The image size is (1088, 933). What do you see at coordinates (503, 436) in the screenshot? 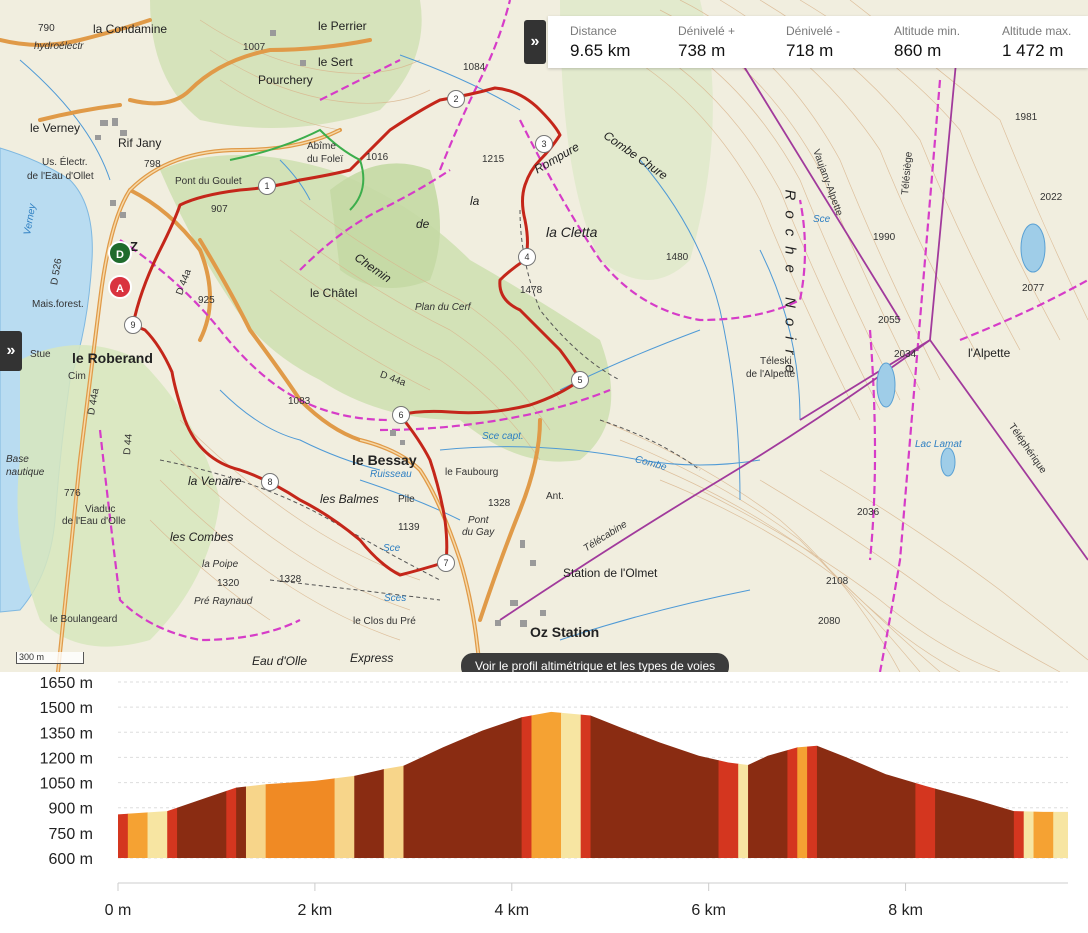
I see `place-sce-capt: Sce capt.` at bounding box center [503, 436].